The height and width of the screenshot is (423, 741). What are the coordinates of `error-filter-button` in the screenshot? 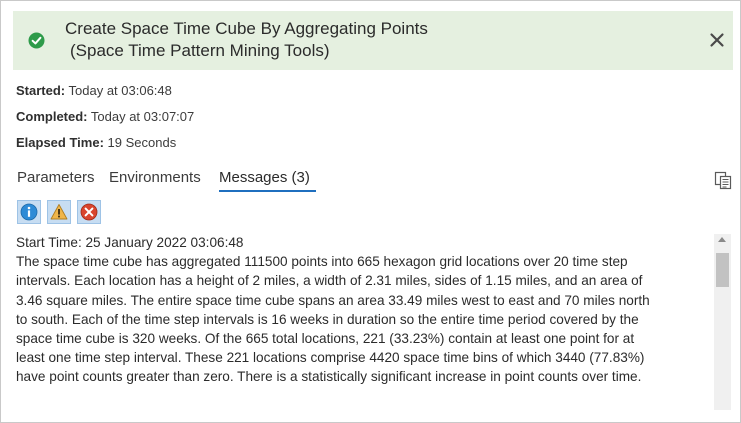 It's located at (89, 212).